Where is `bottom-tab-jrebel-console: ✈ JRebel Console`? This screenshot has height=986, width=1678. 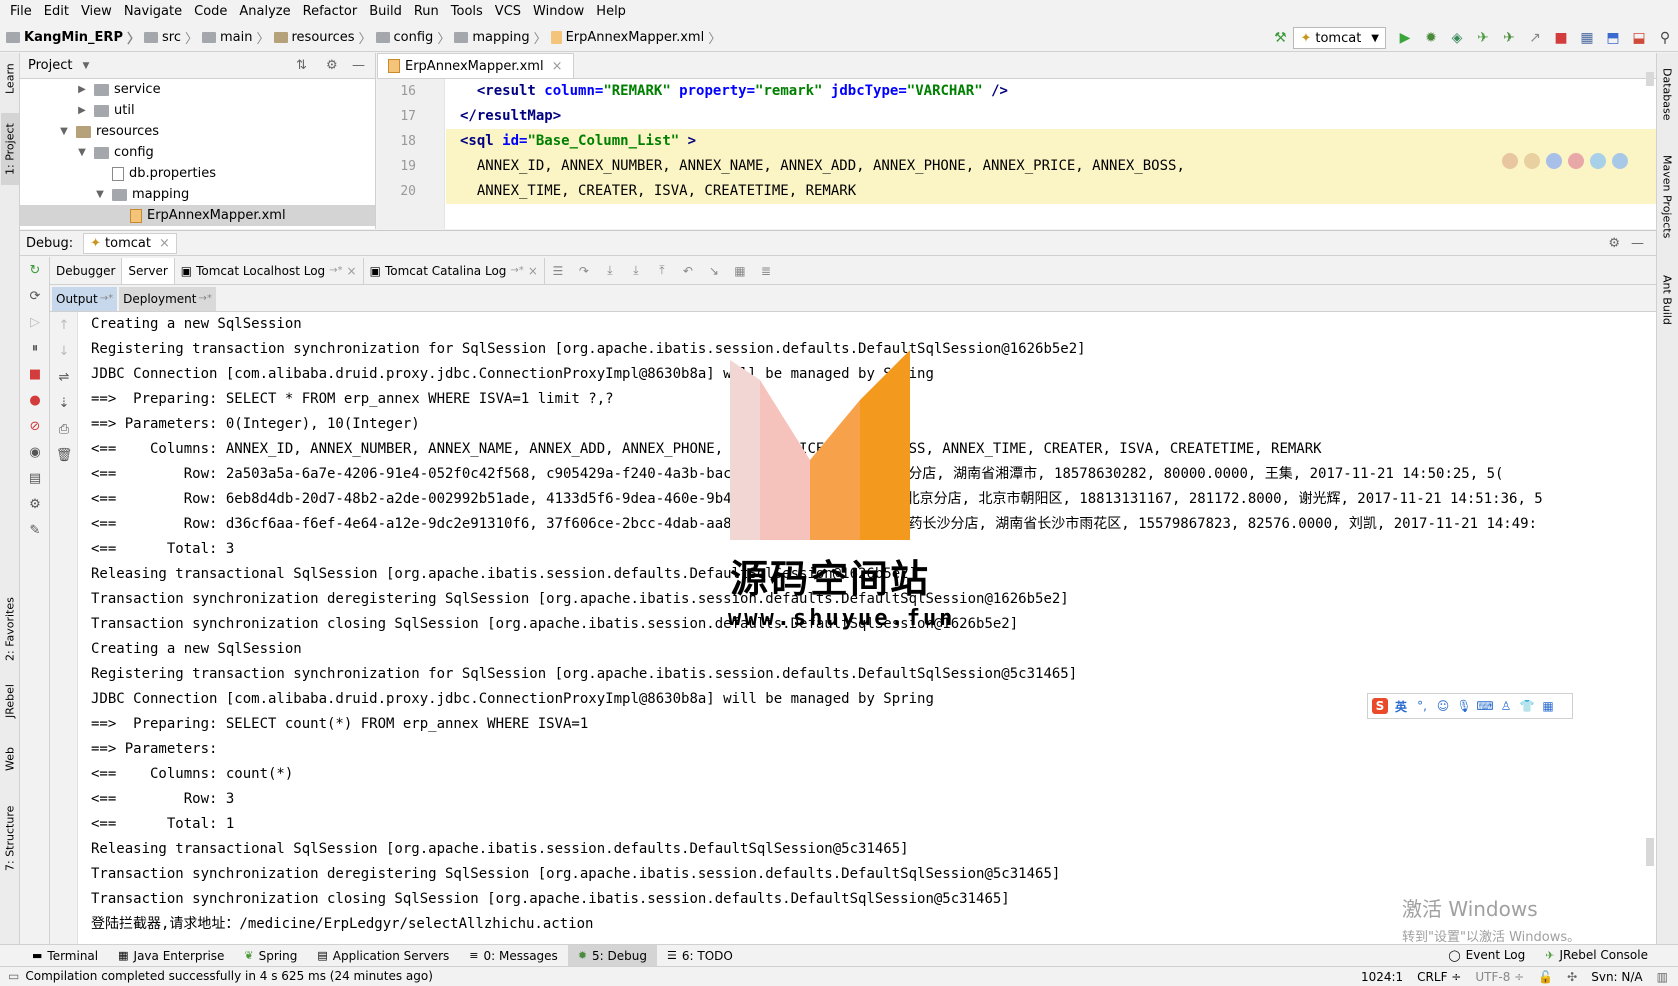 bottom-tab-jrebel-console: ✈ JRebel Console is located at coordinates (1596, 955).